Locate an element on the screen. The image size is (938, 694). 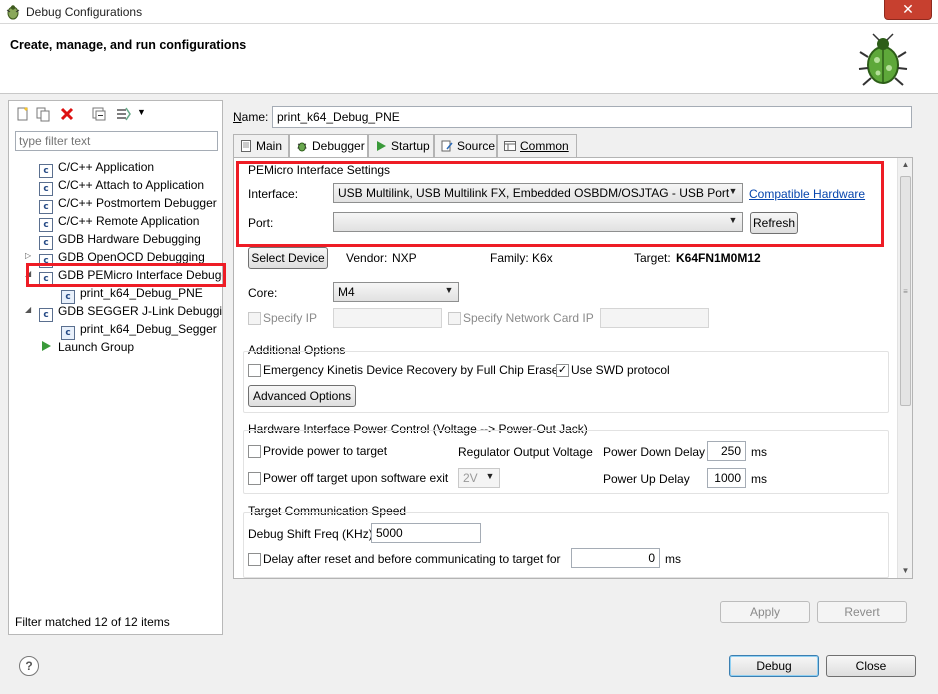
tab-source: Source is located at coordinates (465, 145).